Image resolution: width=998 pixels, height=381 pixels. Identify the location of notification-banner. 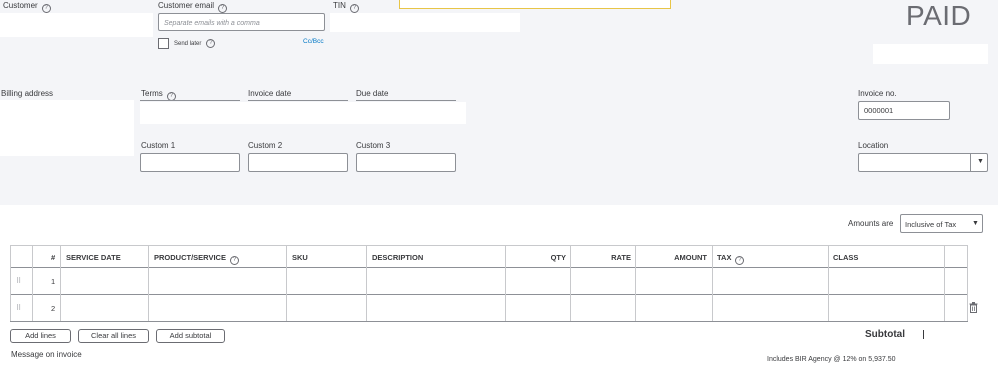
(535, 4).